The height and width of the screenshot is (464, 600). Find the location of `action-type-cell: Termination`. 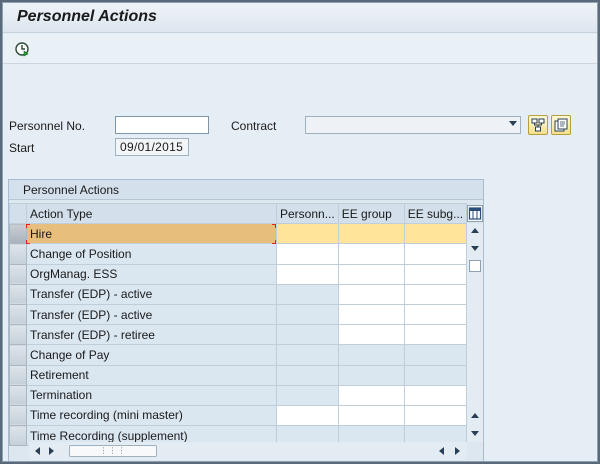

action-type-cell: Termination is located at coordinates (151, 395).